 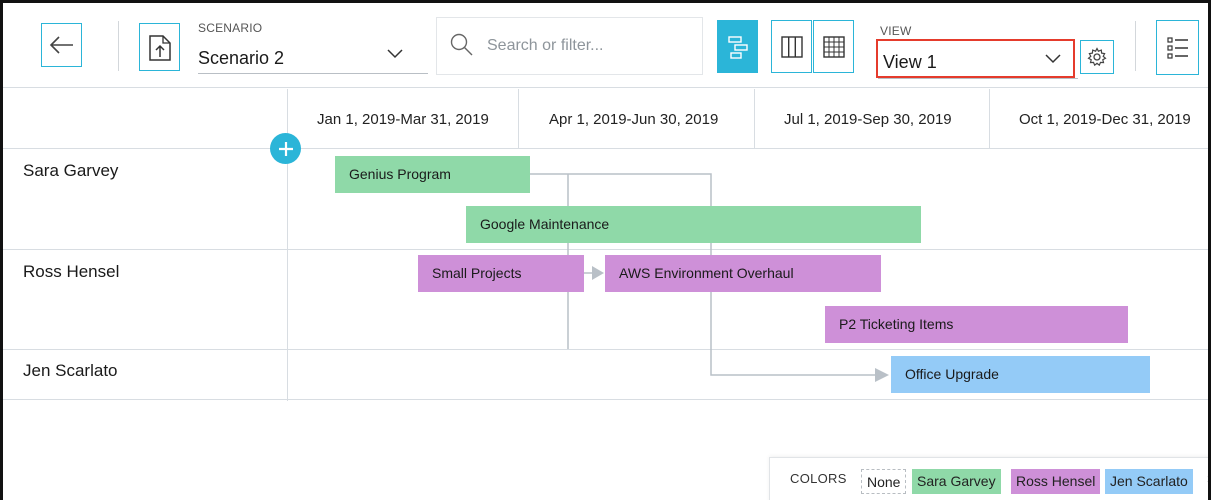 What do you see at coordinates (693, 224) in the screenshot?
I see `task-bar: Google Maintenance` at bounding box center [693, 224].